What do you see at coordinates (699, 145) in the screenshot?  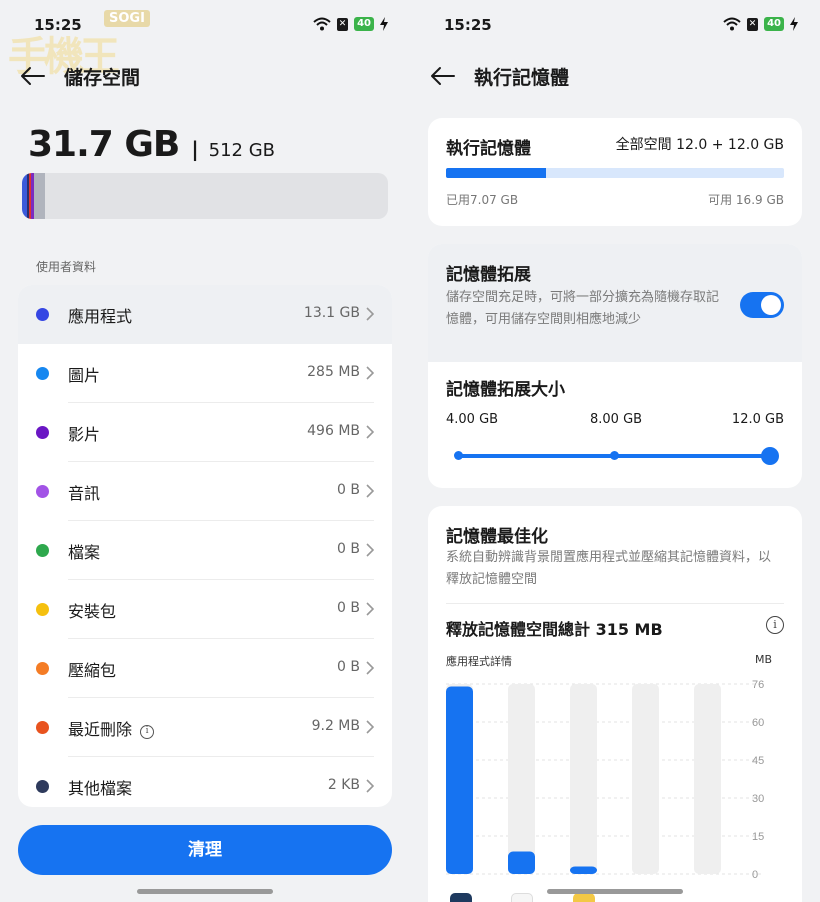 I see `ram-total: 全部空間 12.0 + 12.0 GB` at bounding box center [699, 145].